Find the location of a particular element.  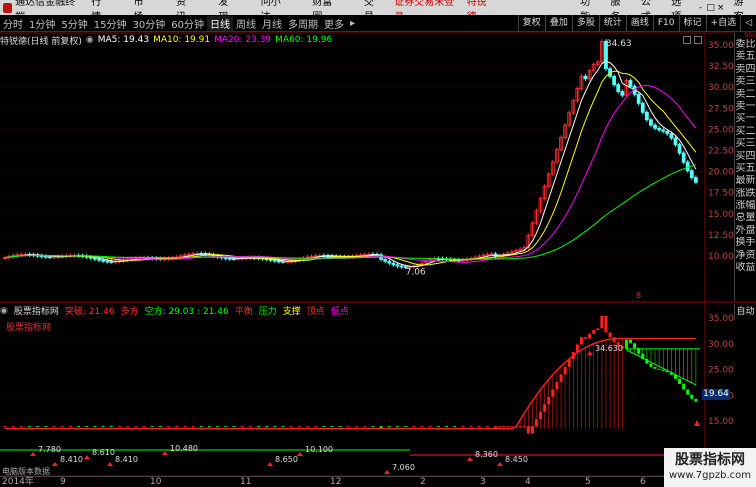

date-tick-2: 10 is located at coordinates (156, 482).